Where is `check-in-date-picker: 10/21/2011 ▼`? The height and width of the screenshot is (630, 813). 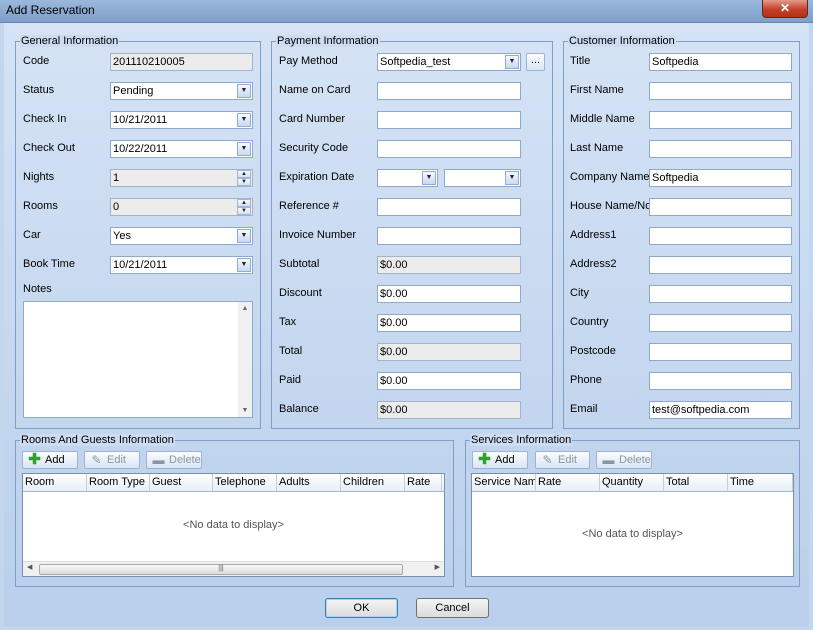
check-in-date-picker: 10/21/2011 ▼ is located at coordinates (181, 120).